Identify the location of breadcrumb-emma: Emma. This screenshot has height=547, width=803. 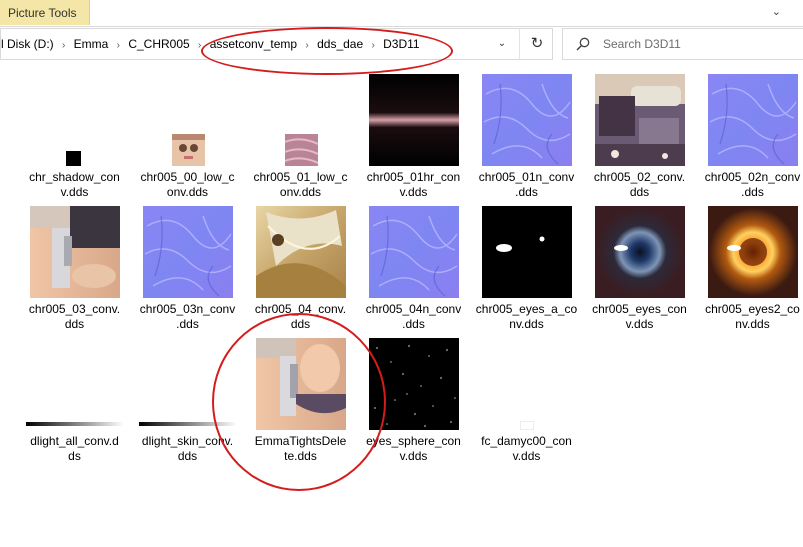
(91, 44).